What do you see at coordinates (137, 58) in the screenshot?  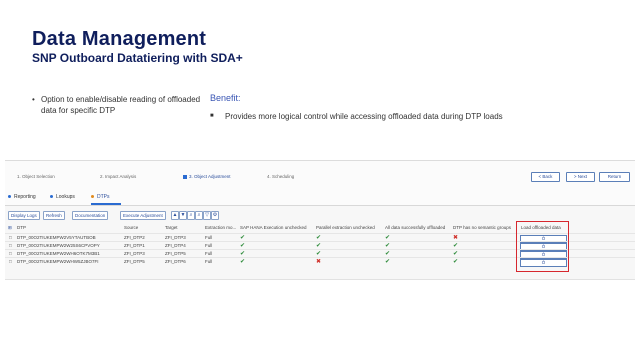 I see `page-subtitle: SNP Outboard Datatiering with SDA+` at bounding box center [137, 58].